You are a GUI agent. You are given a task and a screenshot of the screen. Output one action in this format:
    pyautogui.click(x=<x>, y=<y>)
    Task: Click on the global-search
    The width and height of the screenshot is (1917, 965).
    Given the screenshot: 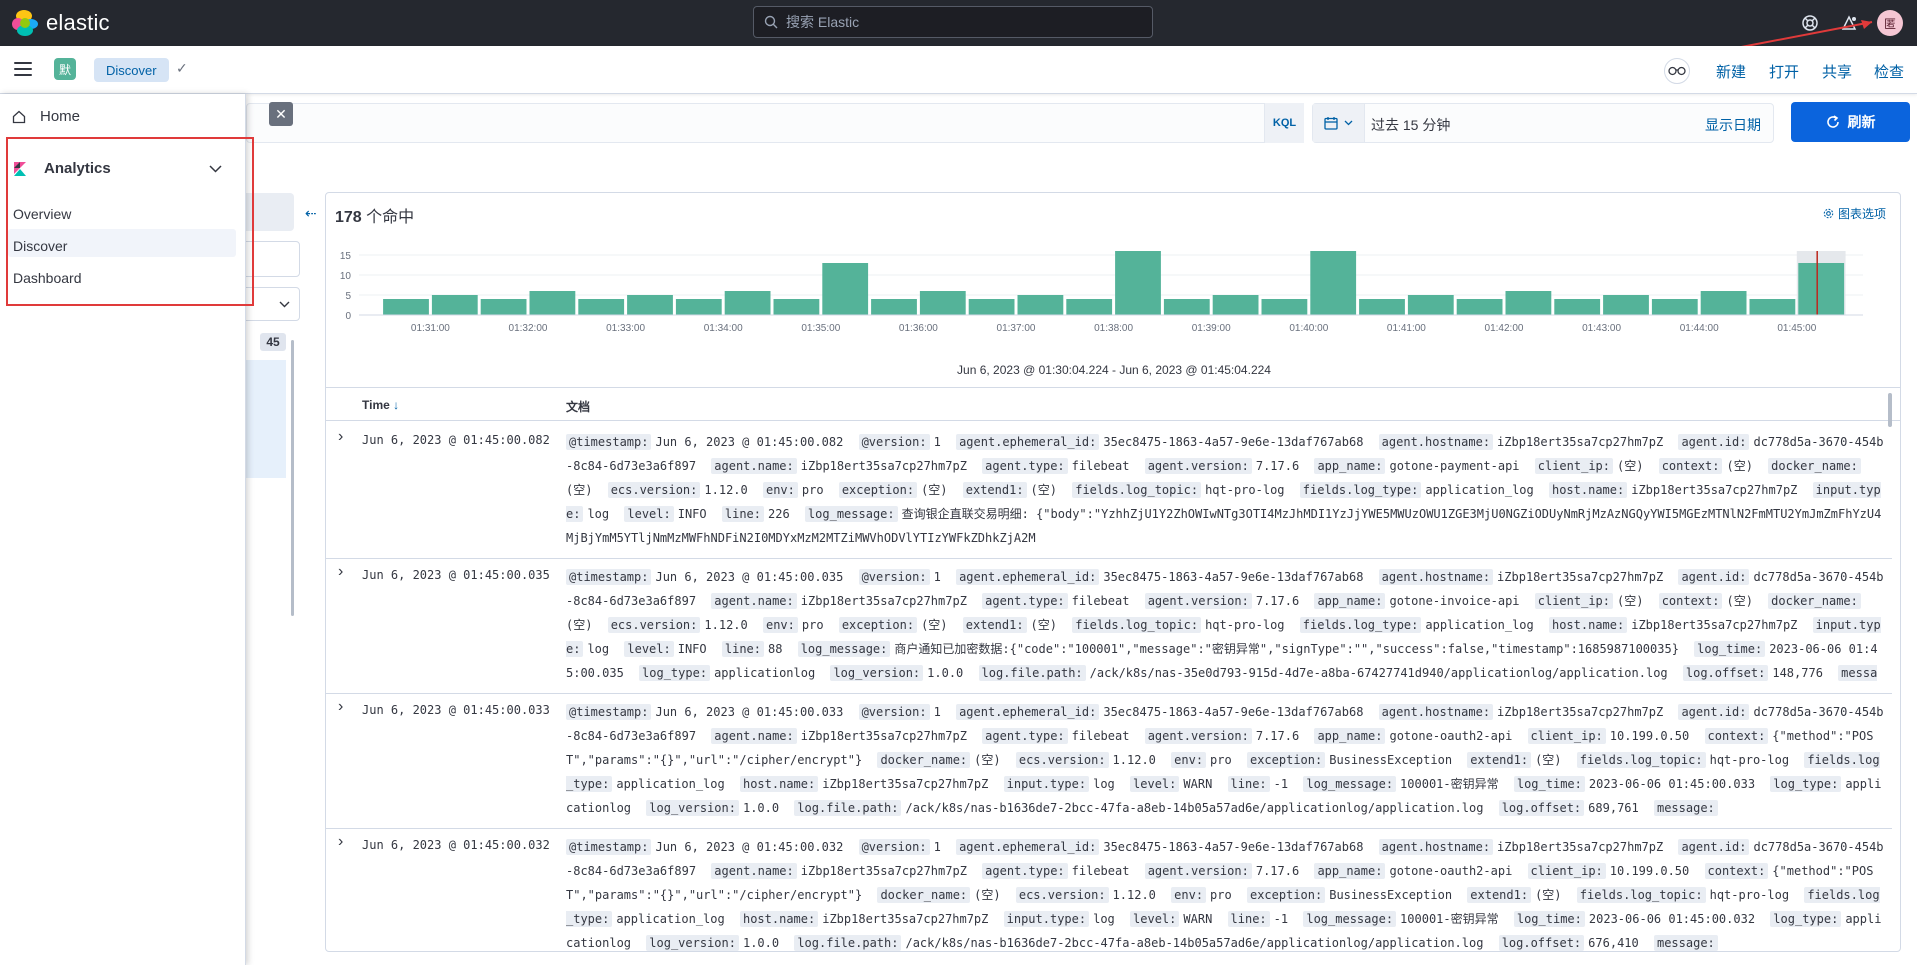 What is the action you would take?
    pyautogui.click(x=953, y=22)
    